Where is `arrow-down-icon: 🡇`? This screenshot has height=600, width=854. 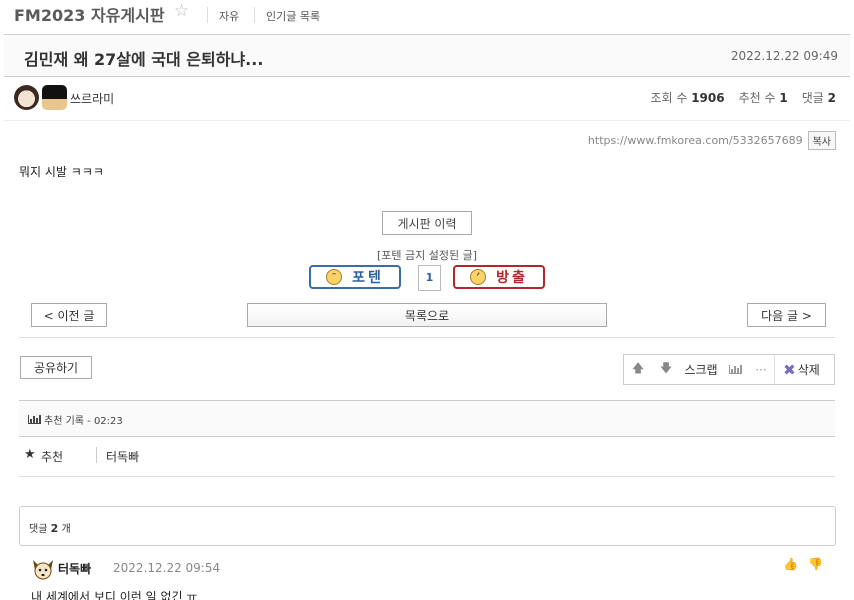 arrow-down-icon: 🡇 is located at coordinates (666, 369).